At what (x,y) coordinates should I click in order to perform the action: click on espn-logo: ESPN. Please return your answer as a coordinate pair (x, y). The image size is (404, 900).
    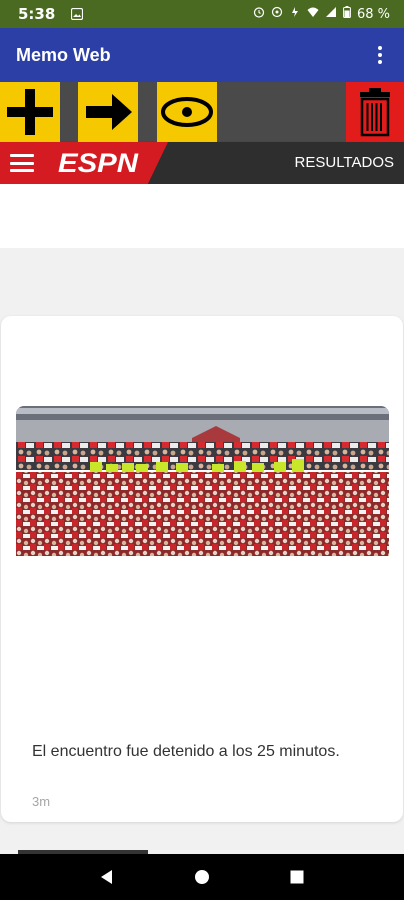
    Looking at the image, I should click on (98, 163).